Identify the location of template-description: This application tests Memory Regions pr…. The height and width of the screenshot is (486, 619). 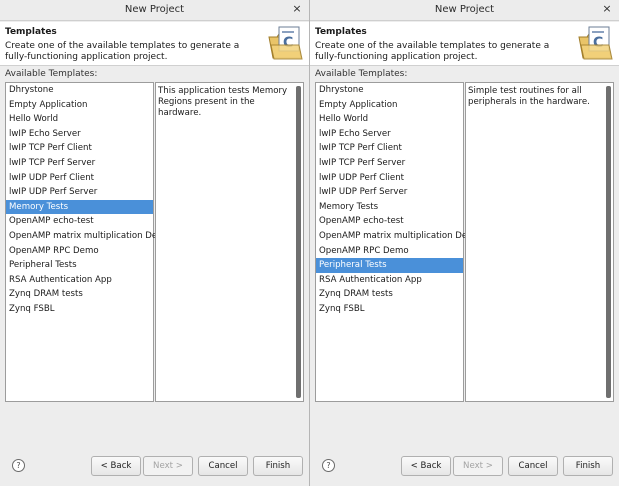
(223, 102).